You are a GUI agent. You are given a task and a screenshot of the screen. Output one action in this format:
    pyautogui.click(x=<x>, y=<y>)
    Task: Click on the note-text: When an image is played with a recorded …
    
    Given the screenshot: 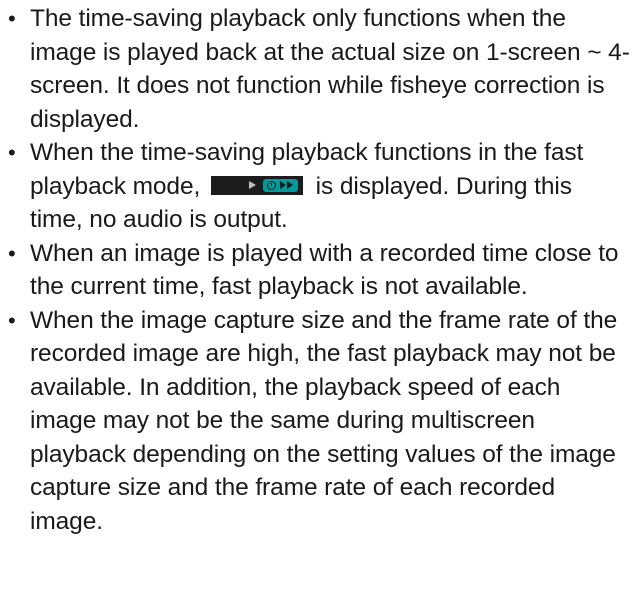 What is the action you would take?
    pyautogui.click(x=324, y=270)
    